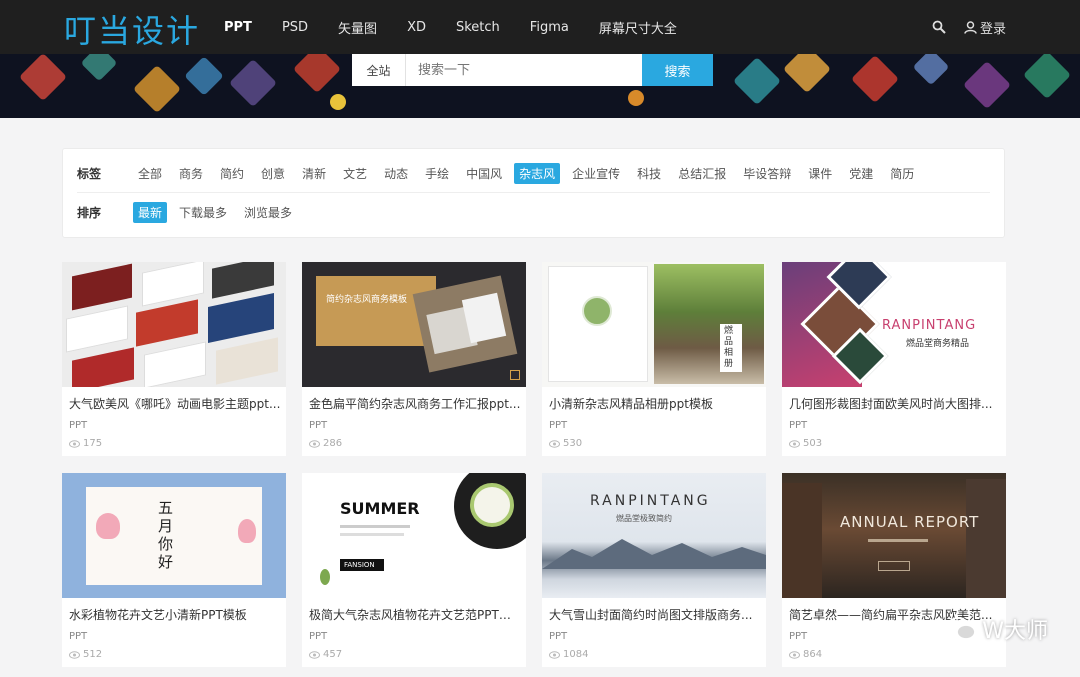 The width and height of the screenshot is (1080, 677). I want to click on card-views: 175, so click(85, 443).